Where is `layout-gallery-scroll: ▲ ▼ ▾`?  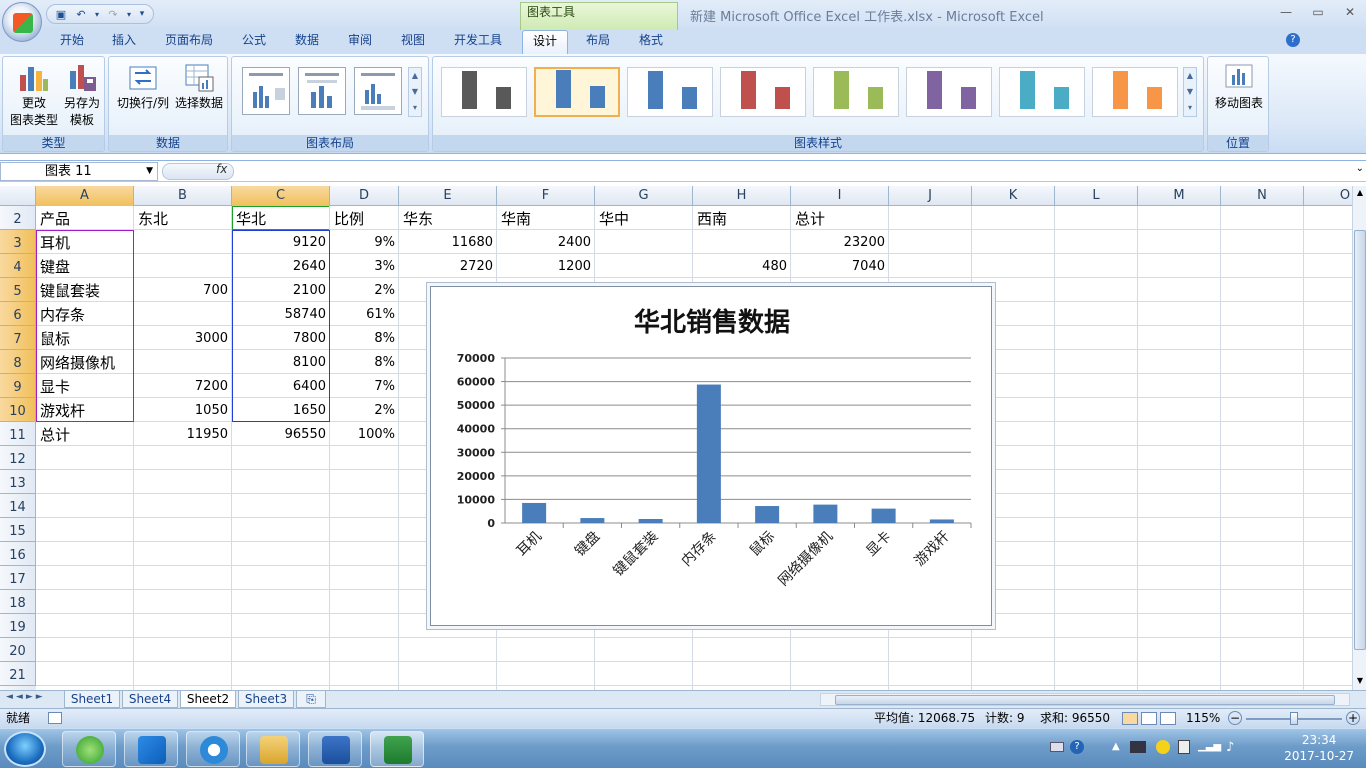 layout-gallery-scroll: ▲ ▼ ▾ is located at coordinates (415, 92).